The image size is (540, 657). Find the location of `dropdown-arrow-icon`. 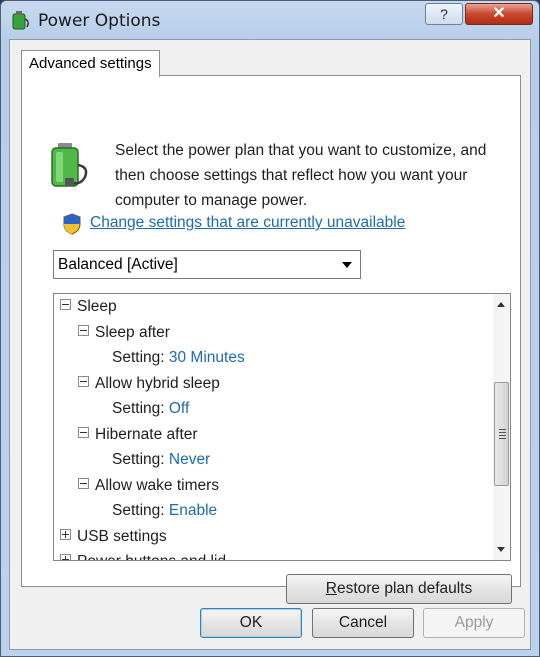

dropdown-arrow-icon is located at coordinates (347, 265).